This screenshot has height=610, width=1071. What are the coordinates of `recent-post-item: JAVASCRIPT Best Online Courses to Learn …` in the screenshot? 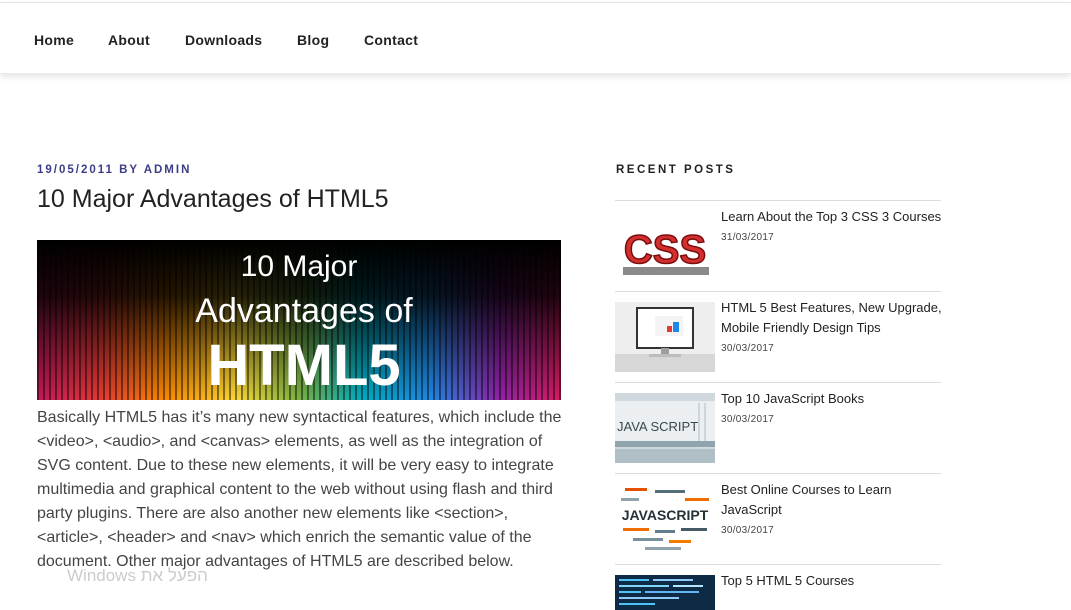 It's located at (778, 518).